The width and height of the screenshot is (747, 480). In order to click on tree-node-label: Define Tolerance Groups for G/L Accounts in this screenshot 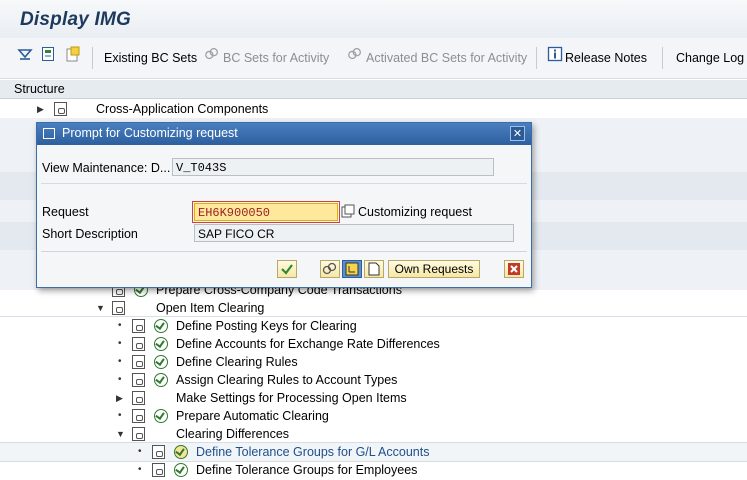, I will do `click(313, 452)`.